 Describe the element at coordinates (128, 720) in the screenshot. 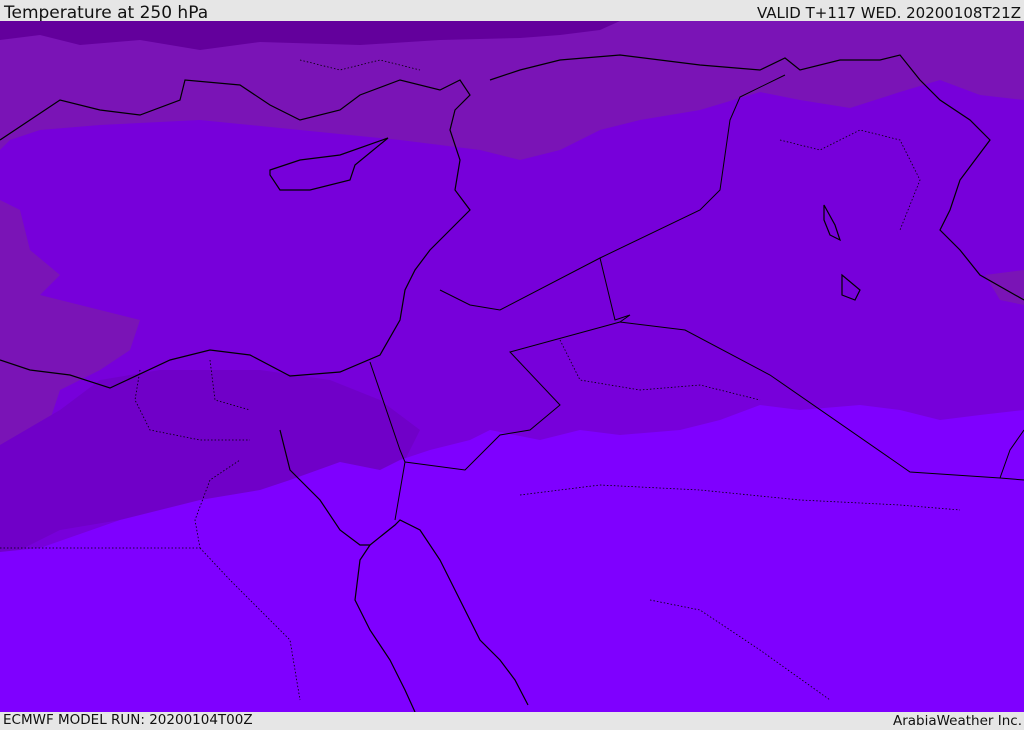

I see `model-run: ECMWF MODEL RUN: 20200104T00Z` at that location.